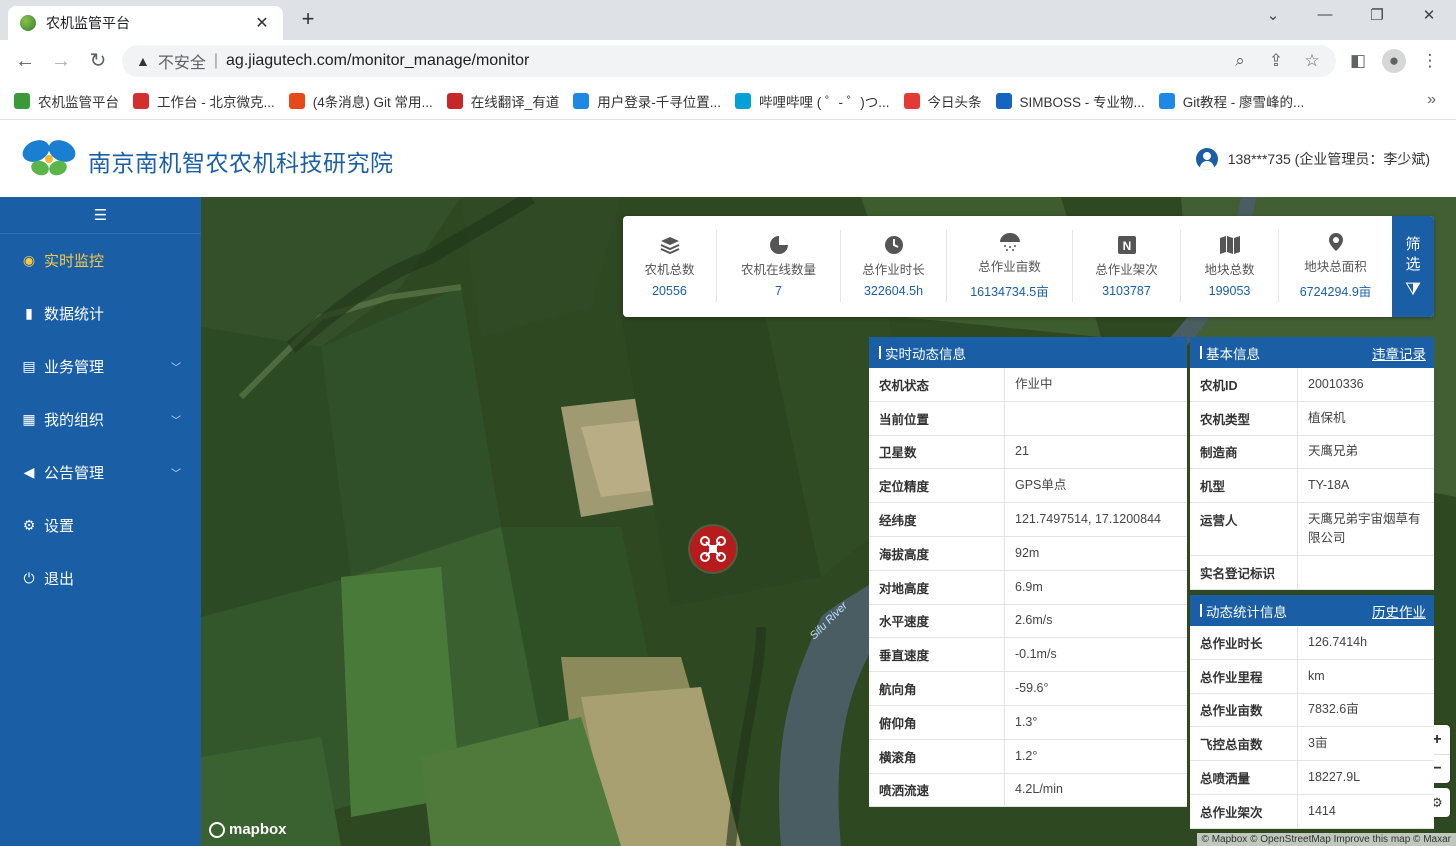 The width and height of the screenshot is (1456, 846). What do you see at coordinates (241, 163) in the screenshot?
I see `org-title: 南京南机智农农机科技研究院` at bounding box center [241, 163].